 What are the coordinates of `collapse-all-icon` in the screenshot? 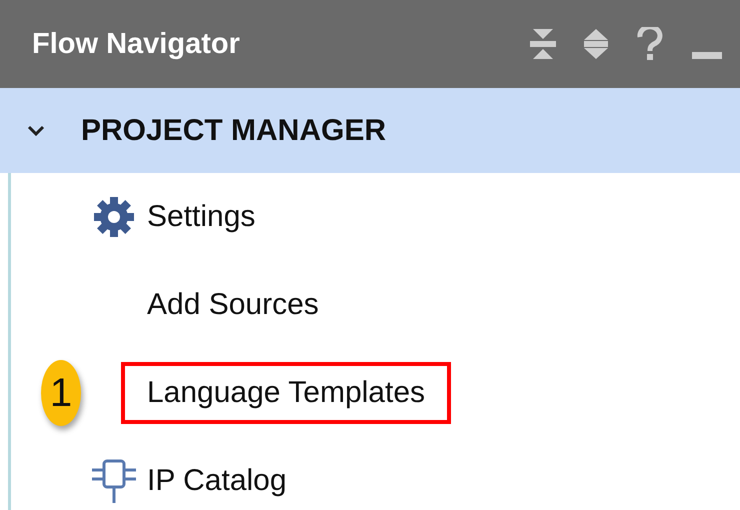 It's located at (543, 44).